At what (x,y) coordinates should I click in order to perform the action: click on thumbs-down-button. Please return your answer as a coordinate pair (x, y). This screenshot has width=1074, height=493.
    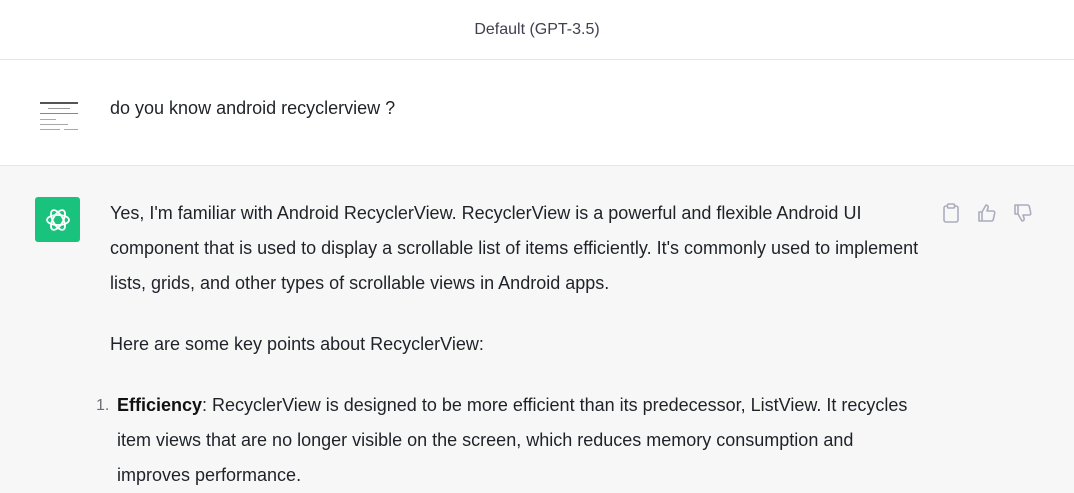
    Looking at the image, I should click on (1023, 213).